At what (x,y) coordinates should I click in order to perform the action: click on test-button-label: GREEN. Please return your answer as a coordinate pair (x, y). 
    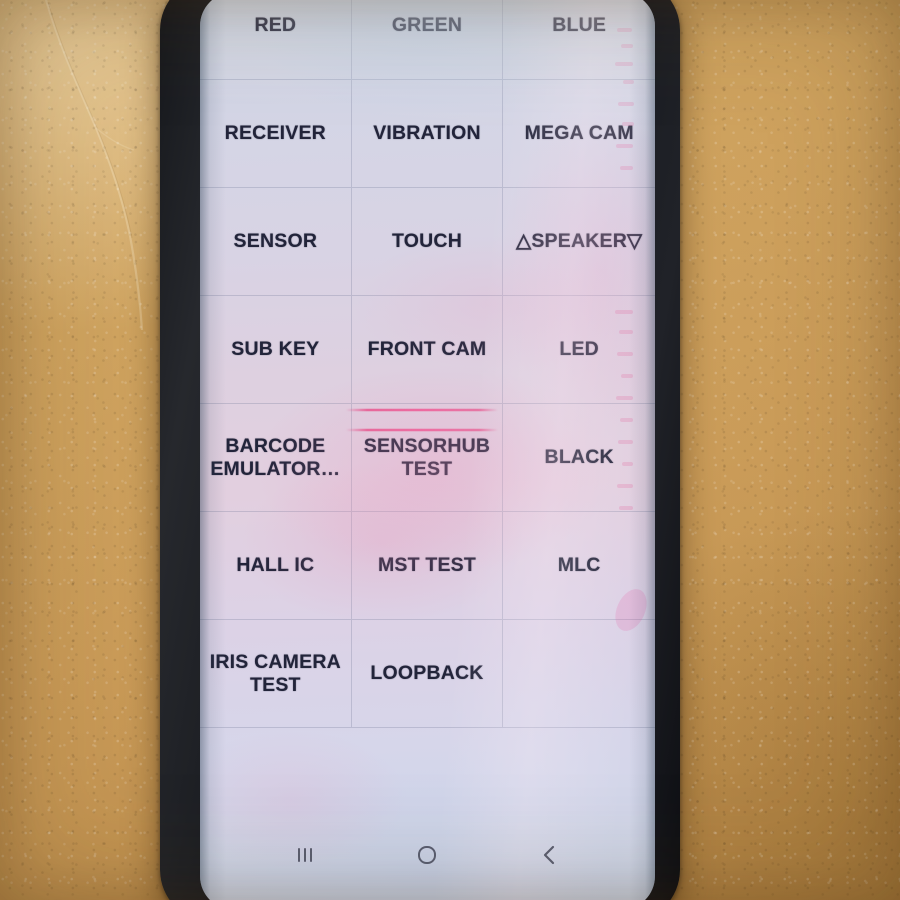
    Looking at the image, I should click on (427, 25).